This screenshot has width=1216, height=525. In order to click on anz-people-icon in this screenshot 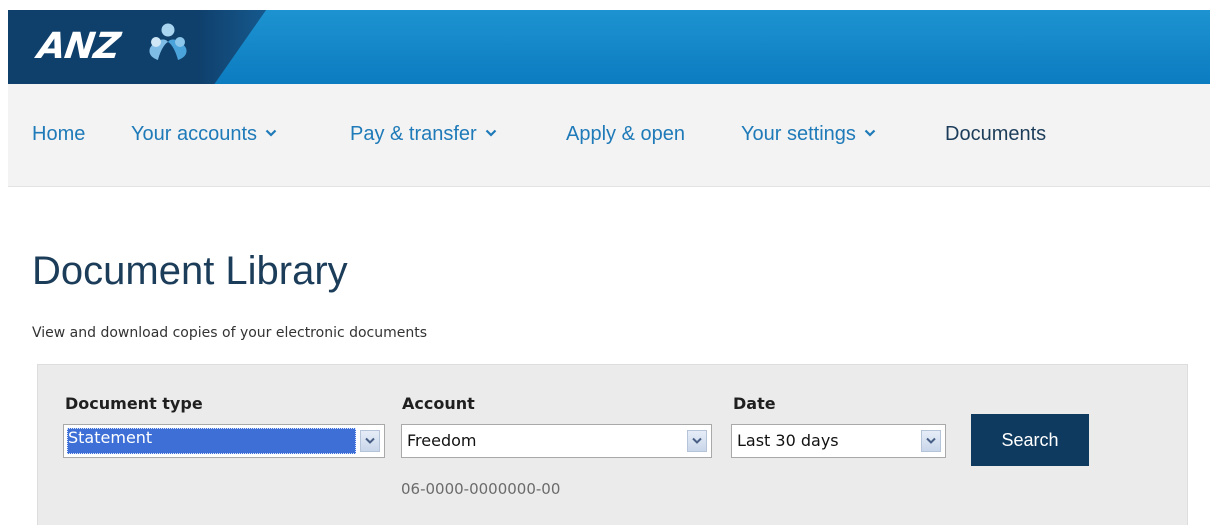, I will do `click(168, 41)`.